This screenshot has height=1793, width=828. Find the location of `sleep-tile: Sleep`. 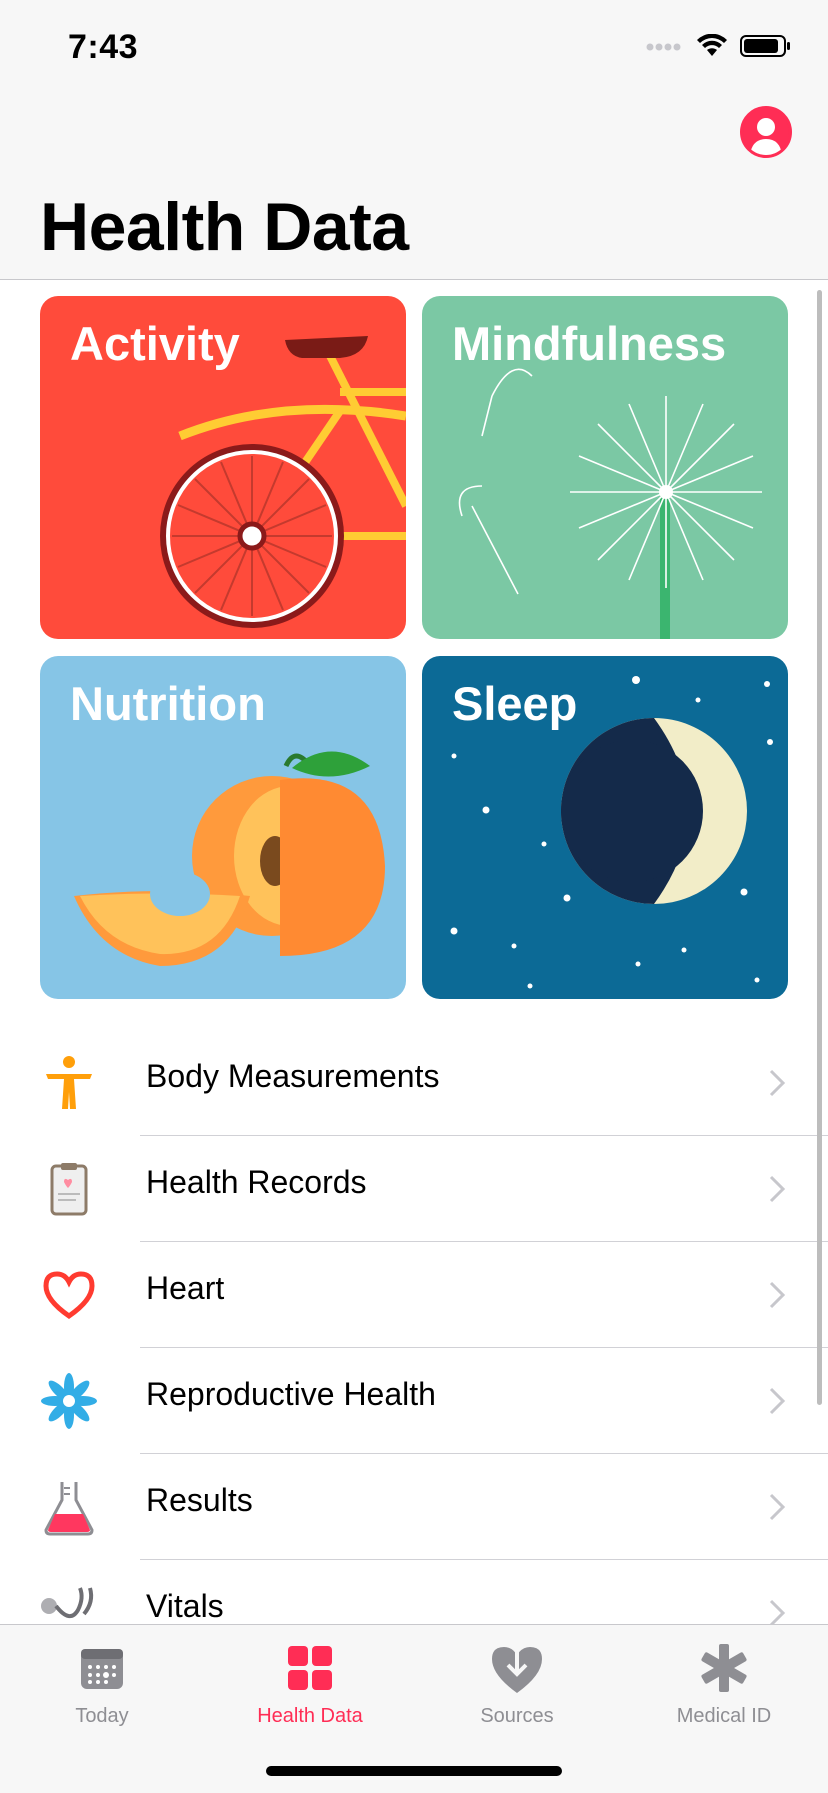

sleep-tile: Sleep is located at coordinates (605, 827).